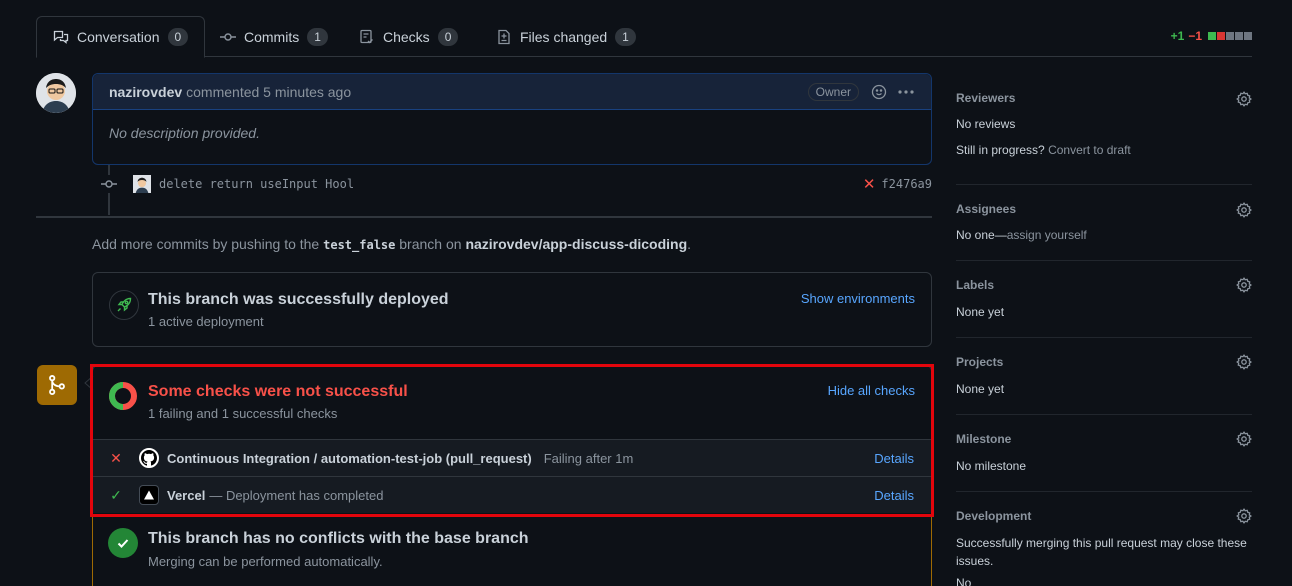 Image resolution: width=1292 pixels, height=586 pixels. I want to click on avatar, so click(56, 93).